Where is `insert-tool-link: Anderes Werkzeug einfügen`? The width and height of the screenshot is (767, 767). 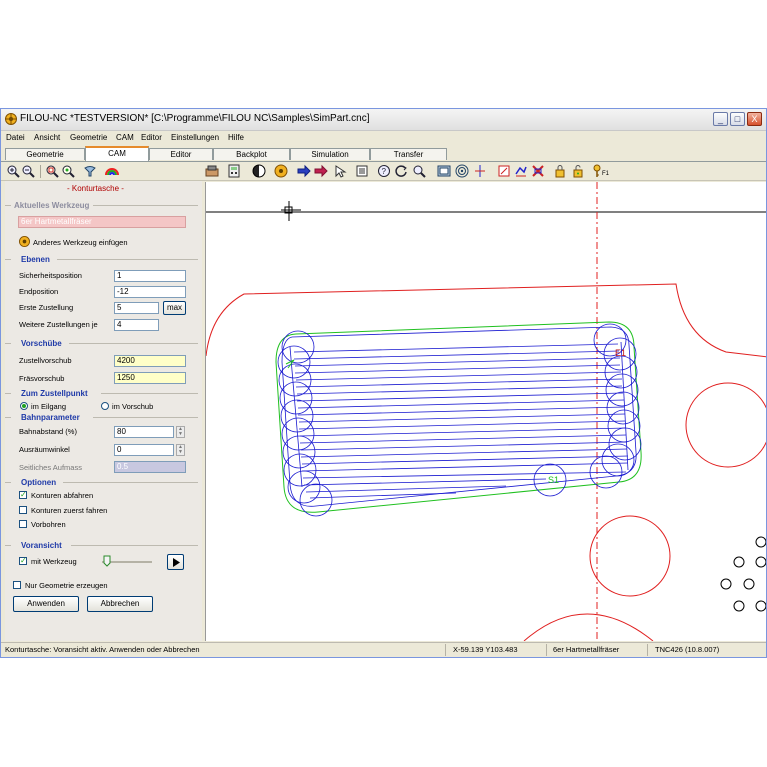 insert-tool-link: Anderes Werkzeug einfügen is located at coordinates (80, 242).